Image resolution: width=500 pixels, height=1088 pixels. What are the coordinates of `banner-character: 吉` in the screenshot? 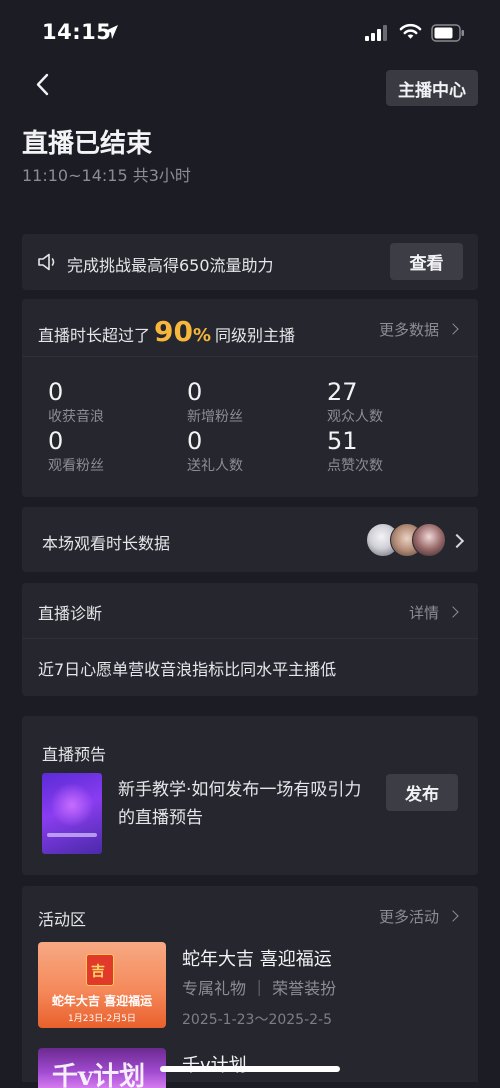 It's located at (98, 972).